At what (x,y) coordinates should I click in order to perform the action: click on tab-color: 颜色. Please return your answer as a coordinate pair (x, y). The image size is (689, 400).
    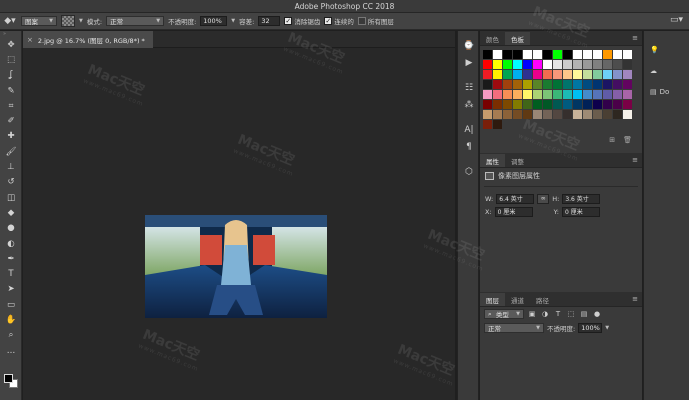
    Looking at the image, I should click on (492, 38).